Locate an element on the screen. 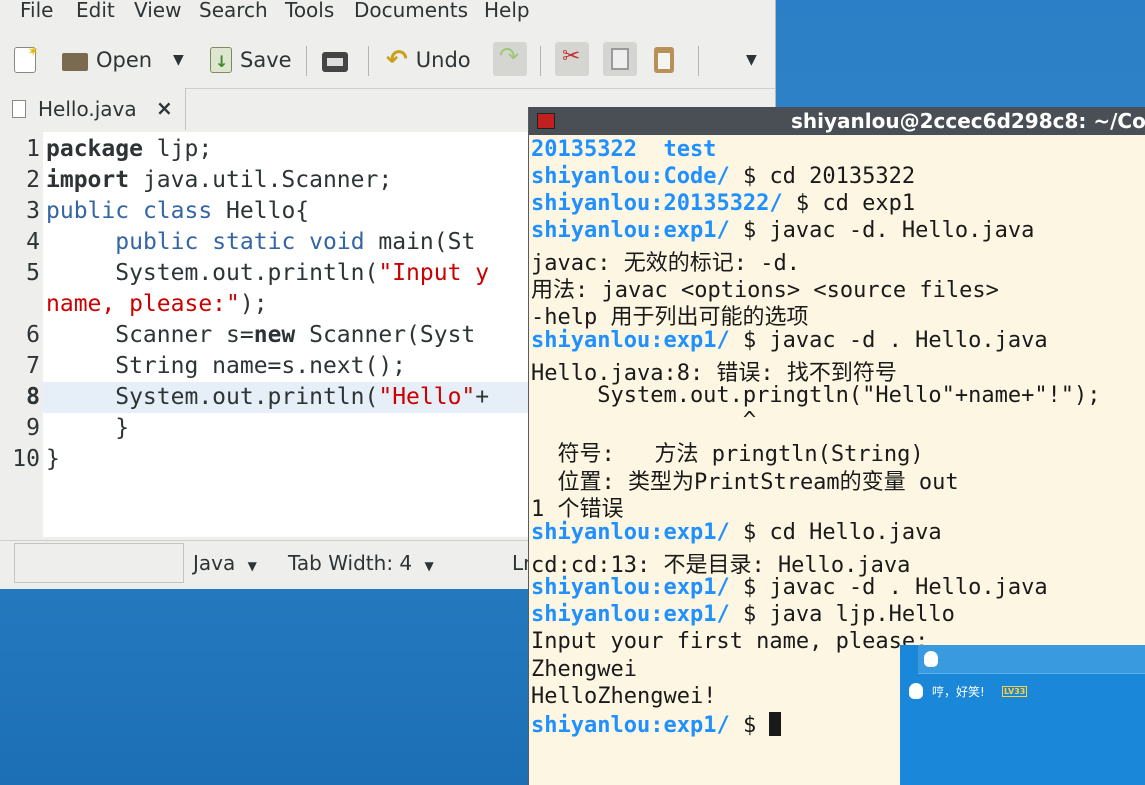 This screenshot has width=1145, height=785. undo-button: ↶ Undo is located at coordinates (428, 60).